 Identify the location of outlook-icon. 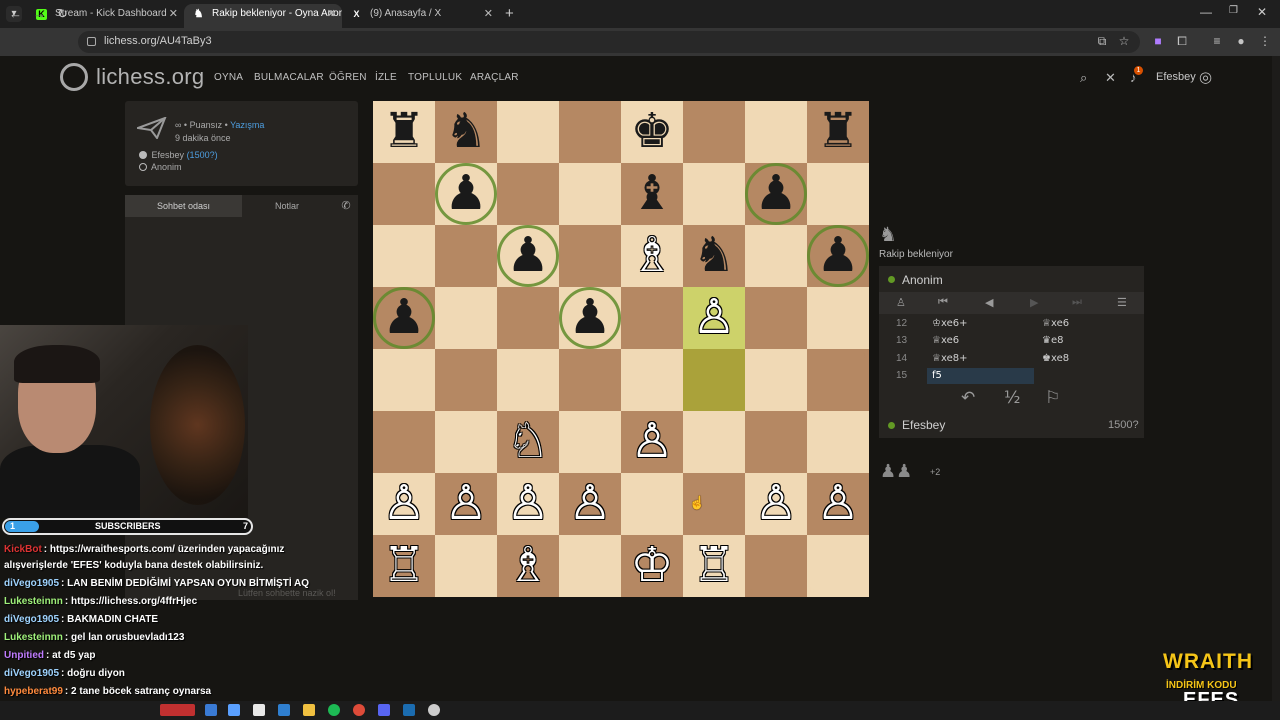
(284, 710).